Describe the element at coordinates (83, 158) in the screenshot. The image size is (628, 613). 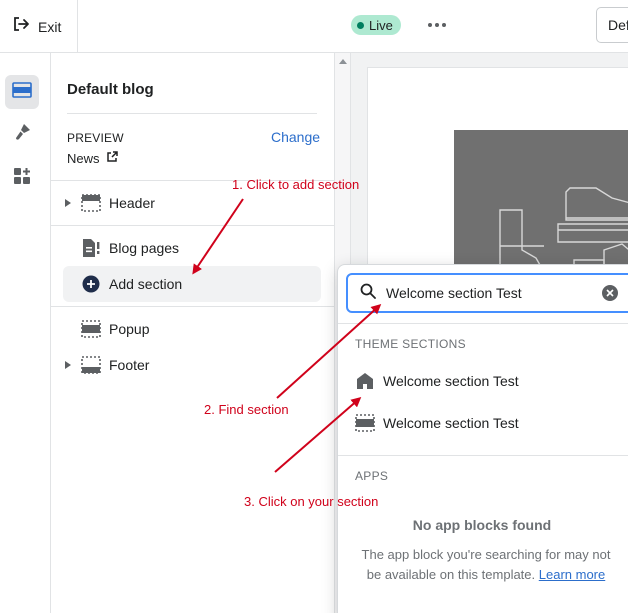
I see `preview-value-label: News` at that location.